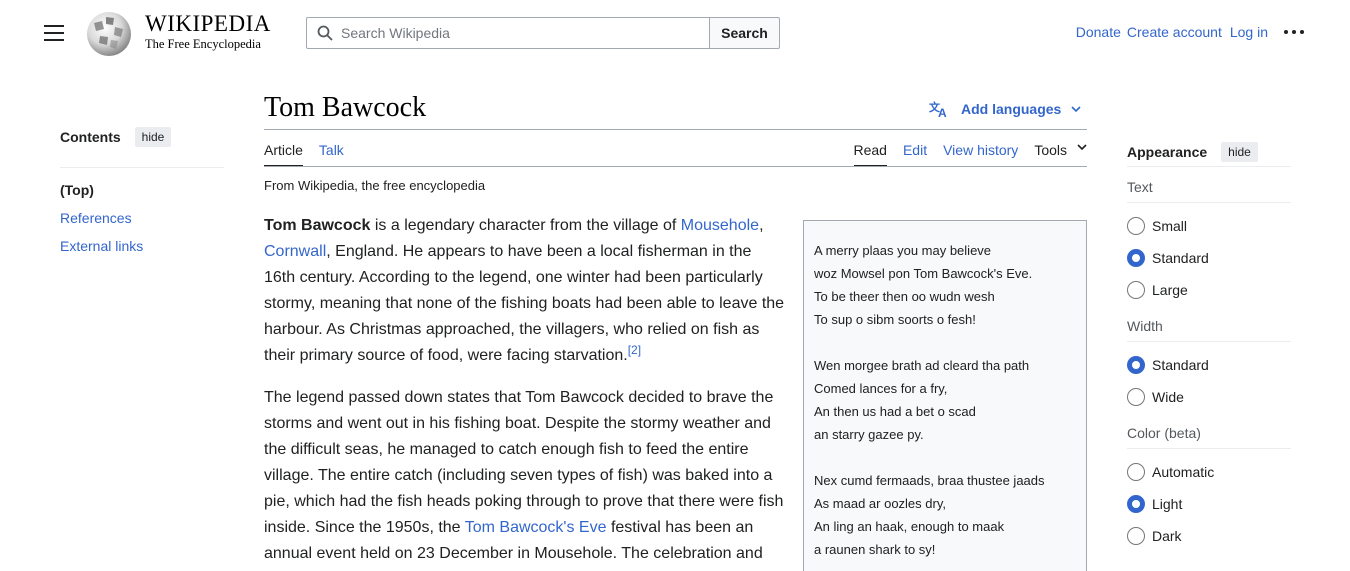 This screenshot has height=571, width=1350. Describe the element at coordinates (634, 350) in the screenshot. I see `reference-2: [2]` at that location.